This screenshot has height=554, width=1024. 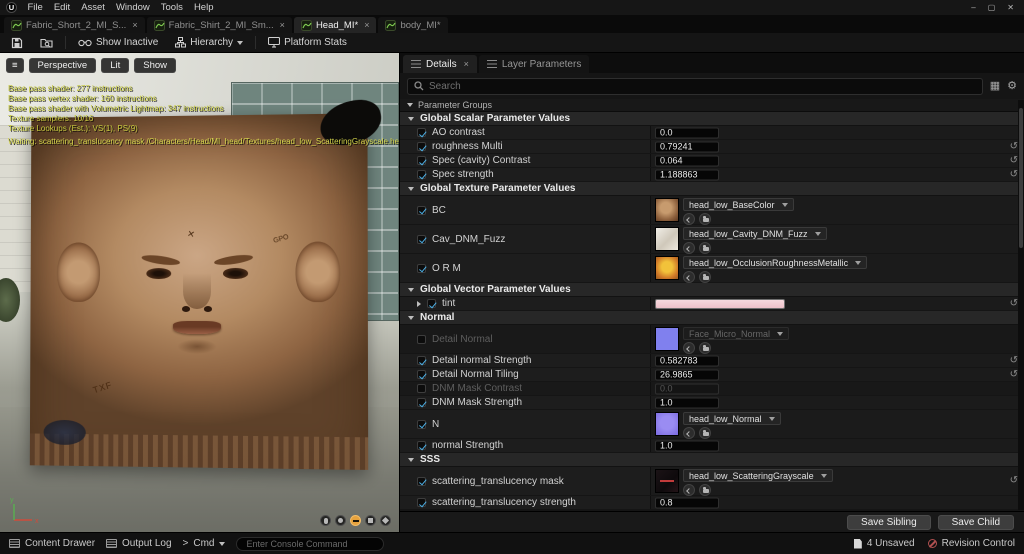 What do you see at coordinates (884, 543) in the screenshot?
I see `unsaved-assets-button: 4 Unsaved` at bounding box center [884, 543].